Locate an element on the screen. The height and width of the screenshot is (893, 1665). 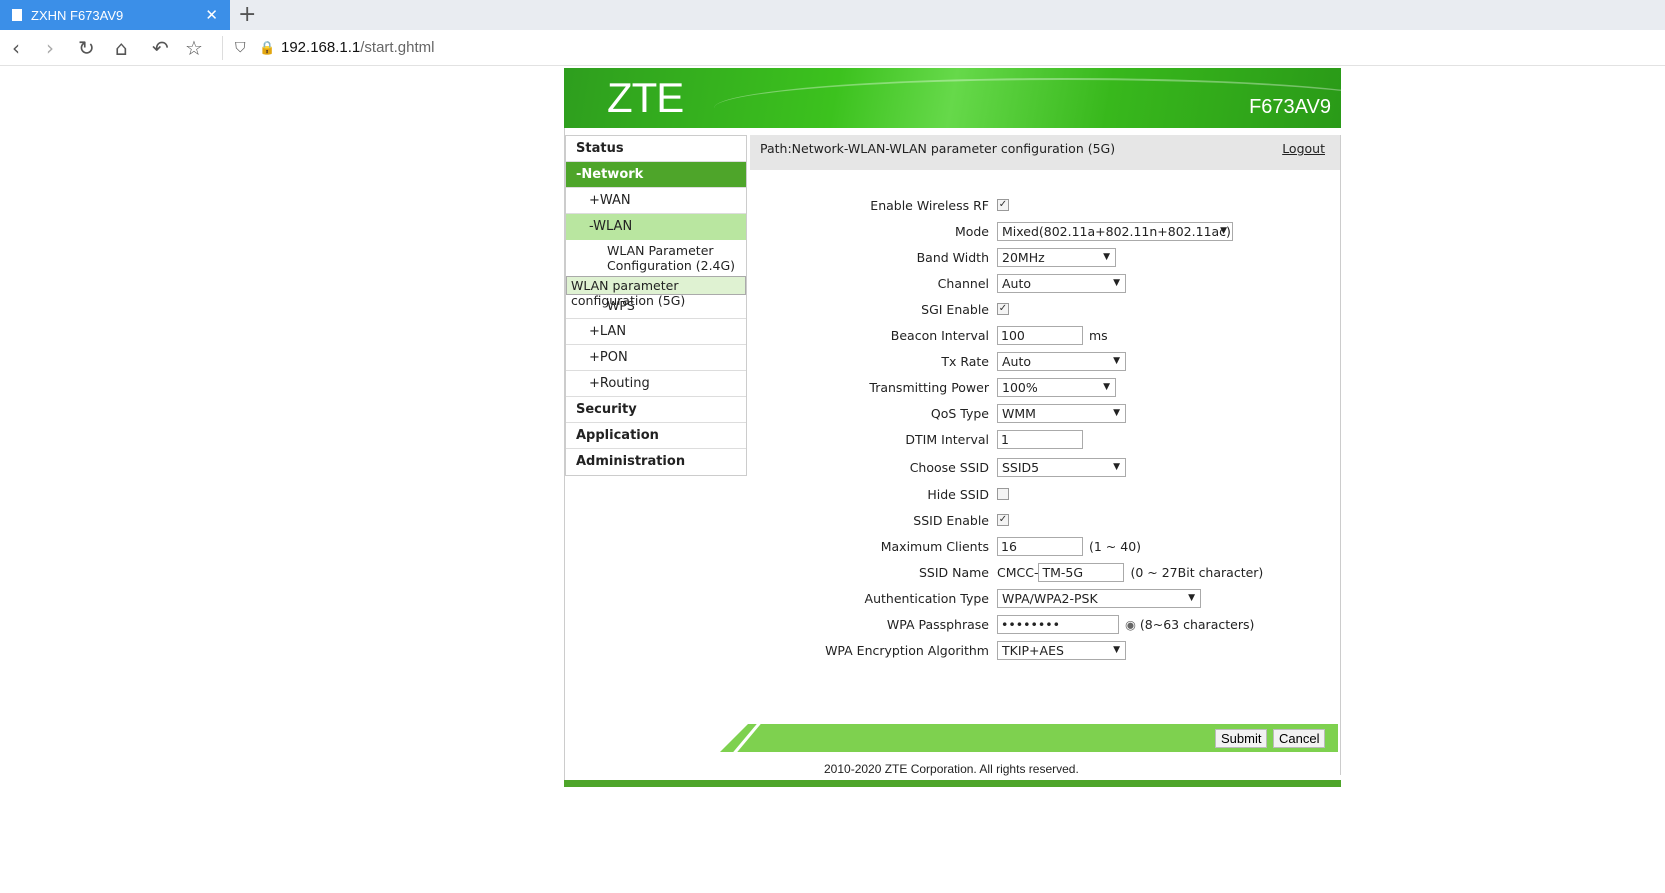
label: Channel is located at coordinates (963, 283).